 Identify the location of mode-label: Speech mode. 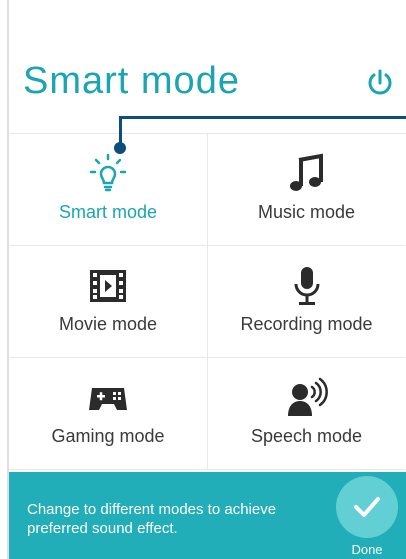
(306, 436).